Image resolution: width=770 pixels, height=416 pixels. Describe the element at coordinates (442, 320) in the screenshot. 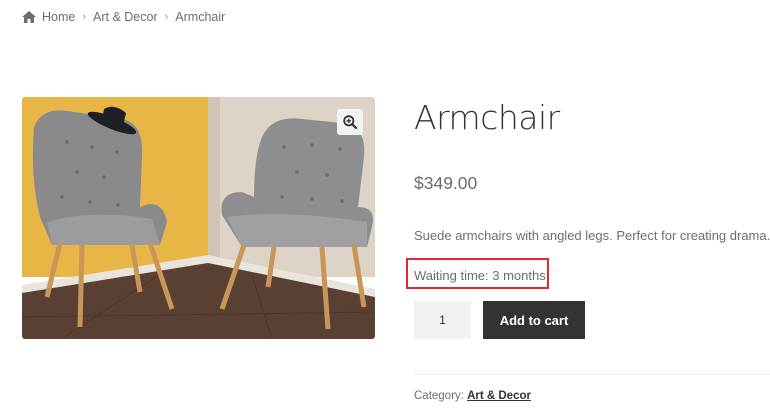

I see `quantity-input` at that location.